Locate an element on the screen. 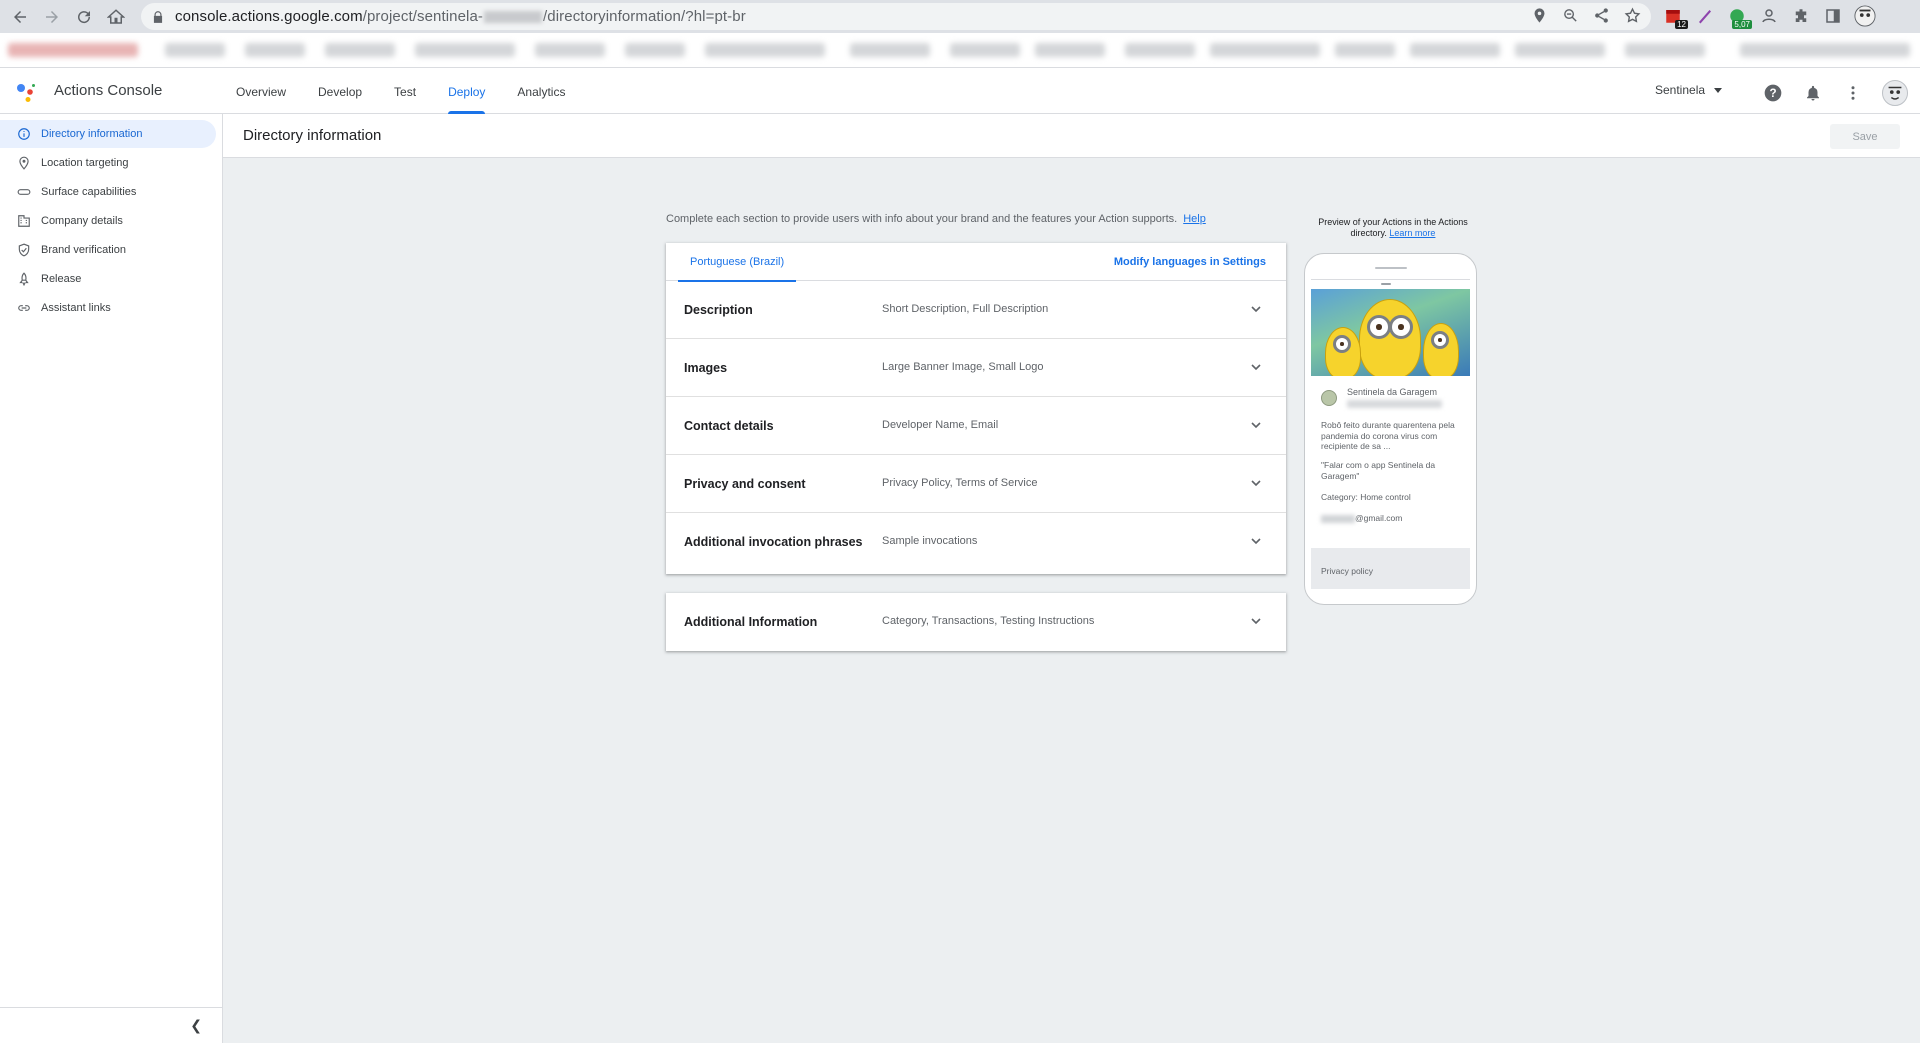 Image resolution: width=1920 pixels, height=1043 pixels. sidebar-item-assistant-links: Assistant links is located at coordinates (108, 308).